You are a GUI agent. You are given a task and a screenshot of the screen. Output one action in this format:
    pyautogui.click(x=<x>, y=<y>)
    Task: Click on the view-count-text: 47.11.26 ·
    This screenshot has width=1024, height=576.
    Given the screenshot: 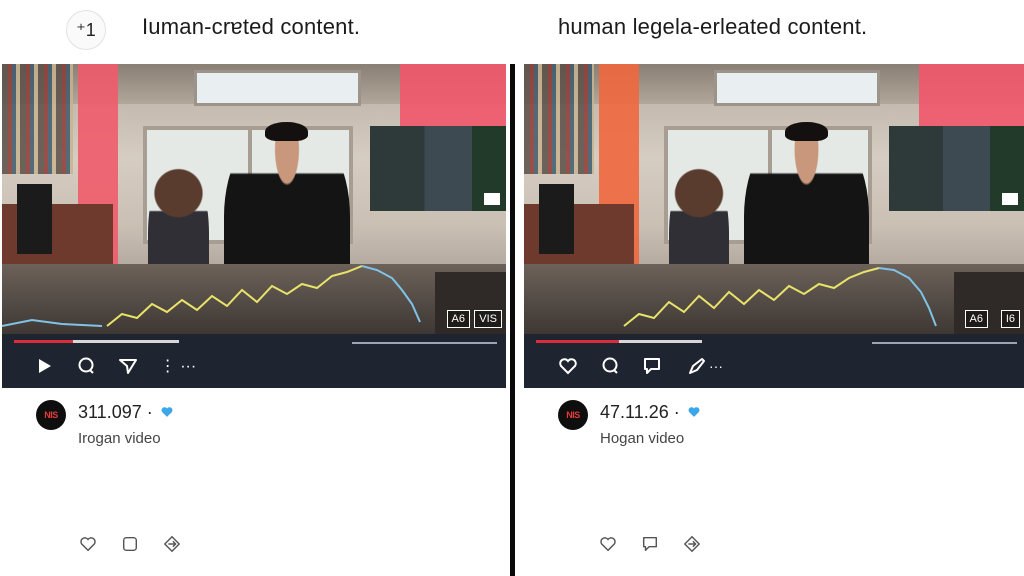 What is the action you would take?
    pyautogui.click(x=640, y=412)
    